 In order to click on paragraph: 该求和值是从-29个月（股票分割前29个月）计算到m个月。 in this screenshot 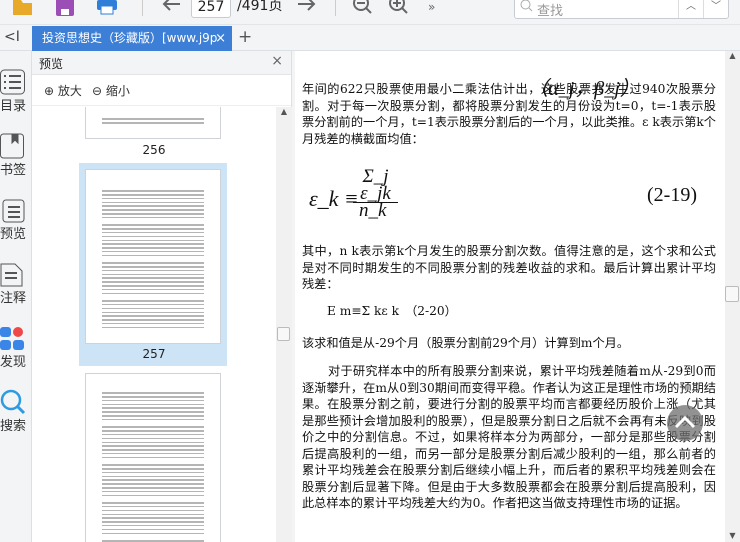, I will do `click(466, 343)`.